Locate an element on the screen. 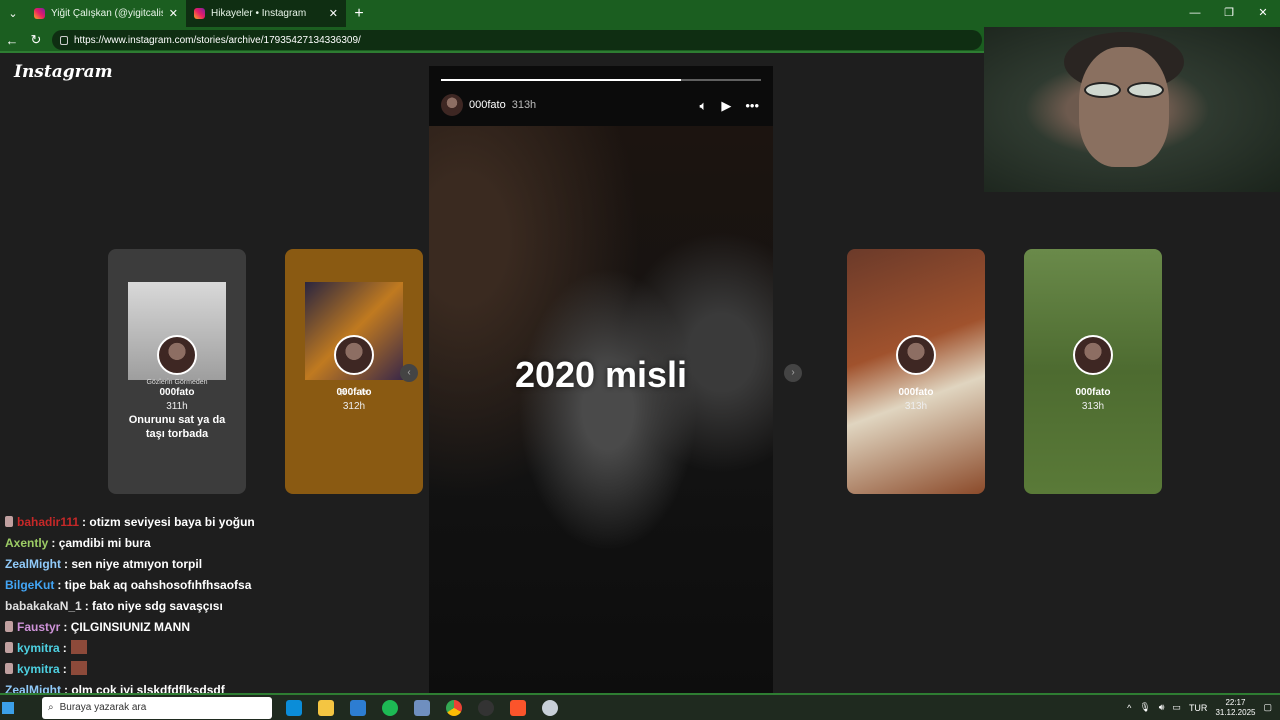  file-explorer-icon is located at coordinates (326, 707).